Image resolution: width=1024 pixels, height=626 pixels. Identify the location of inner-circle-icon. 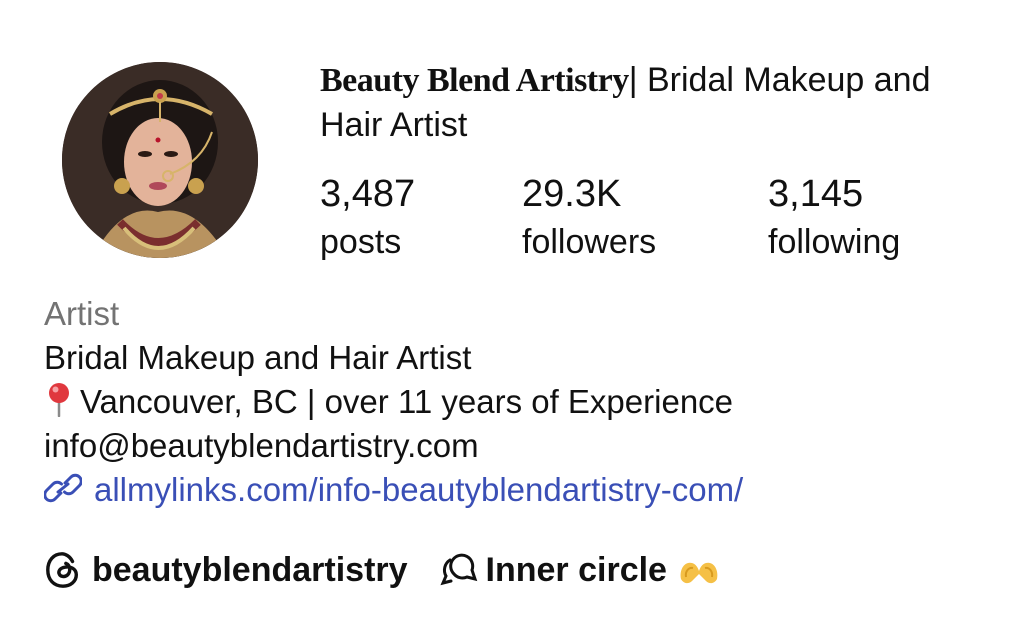
(458, 569).